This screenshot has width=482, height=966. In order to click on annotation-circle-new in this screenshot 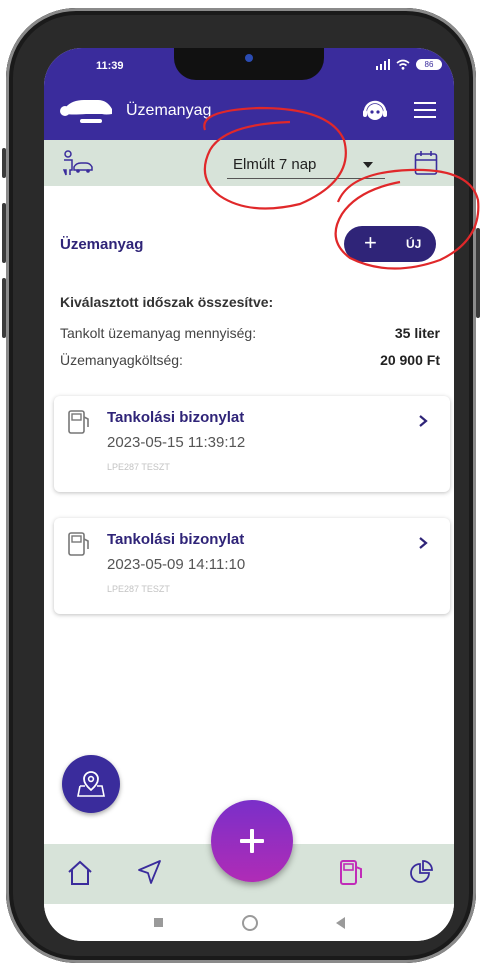, I will do `click(407, 219)`.